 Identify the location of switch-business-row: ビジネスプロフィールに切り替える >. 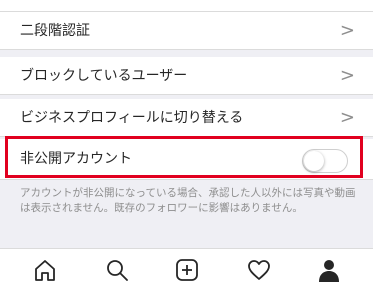
(186, 118).